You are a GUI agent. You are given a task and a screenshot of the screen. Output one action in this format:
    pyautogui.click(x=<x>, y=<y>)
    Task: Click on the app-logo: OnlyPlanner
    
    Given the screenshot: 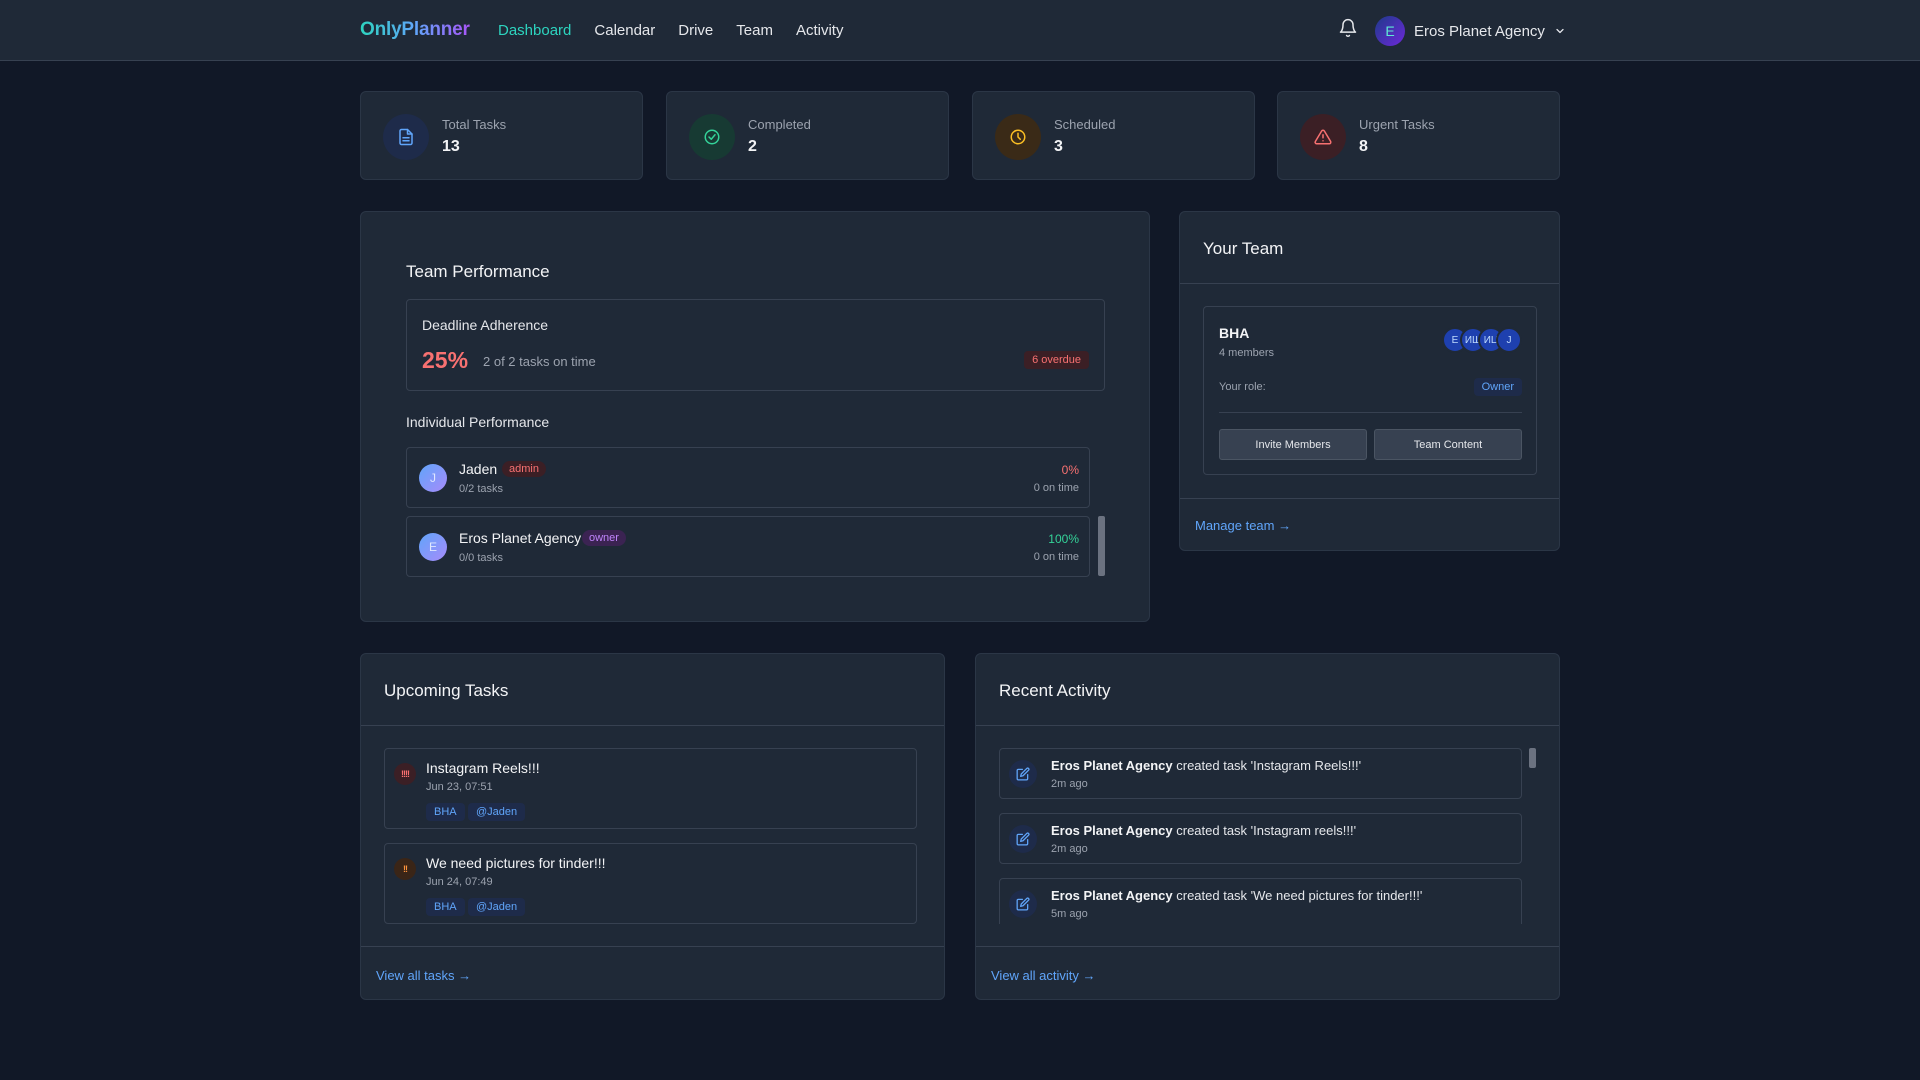 What is the action you would take?
    pyautogui.click(x=415, y=30)
    